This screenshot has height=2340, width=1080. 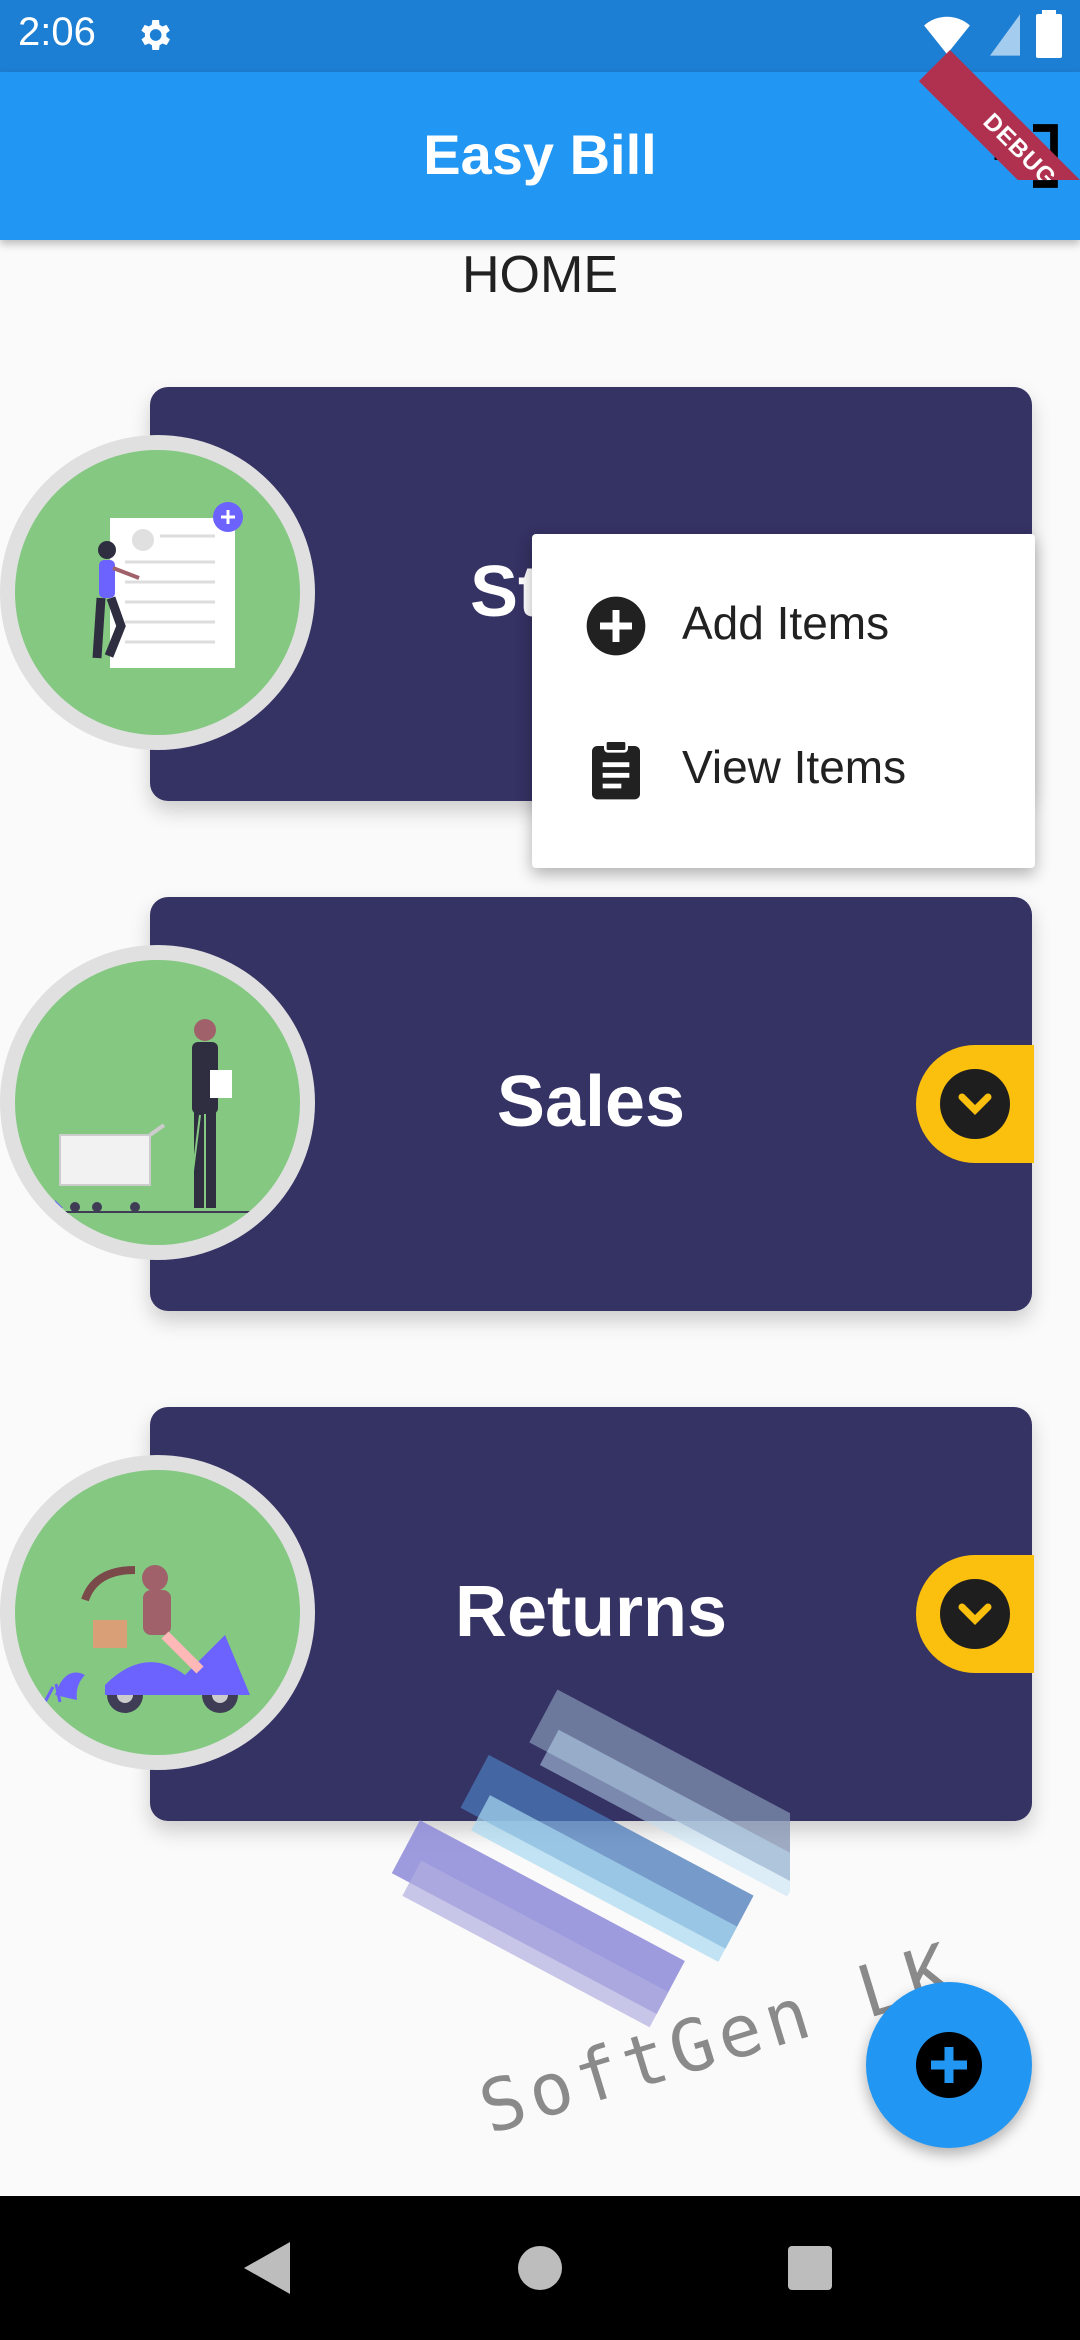 I want to click on document-person-illustration, so click(x=157, y=592).